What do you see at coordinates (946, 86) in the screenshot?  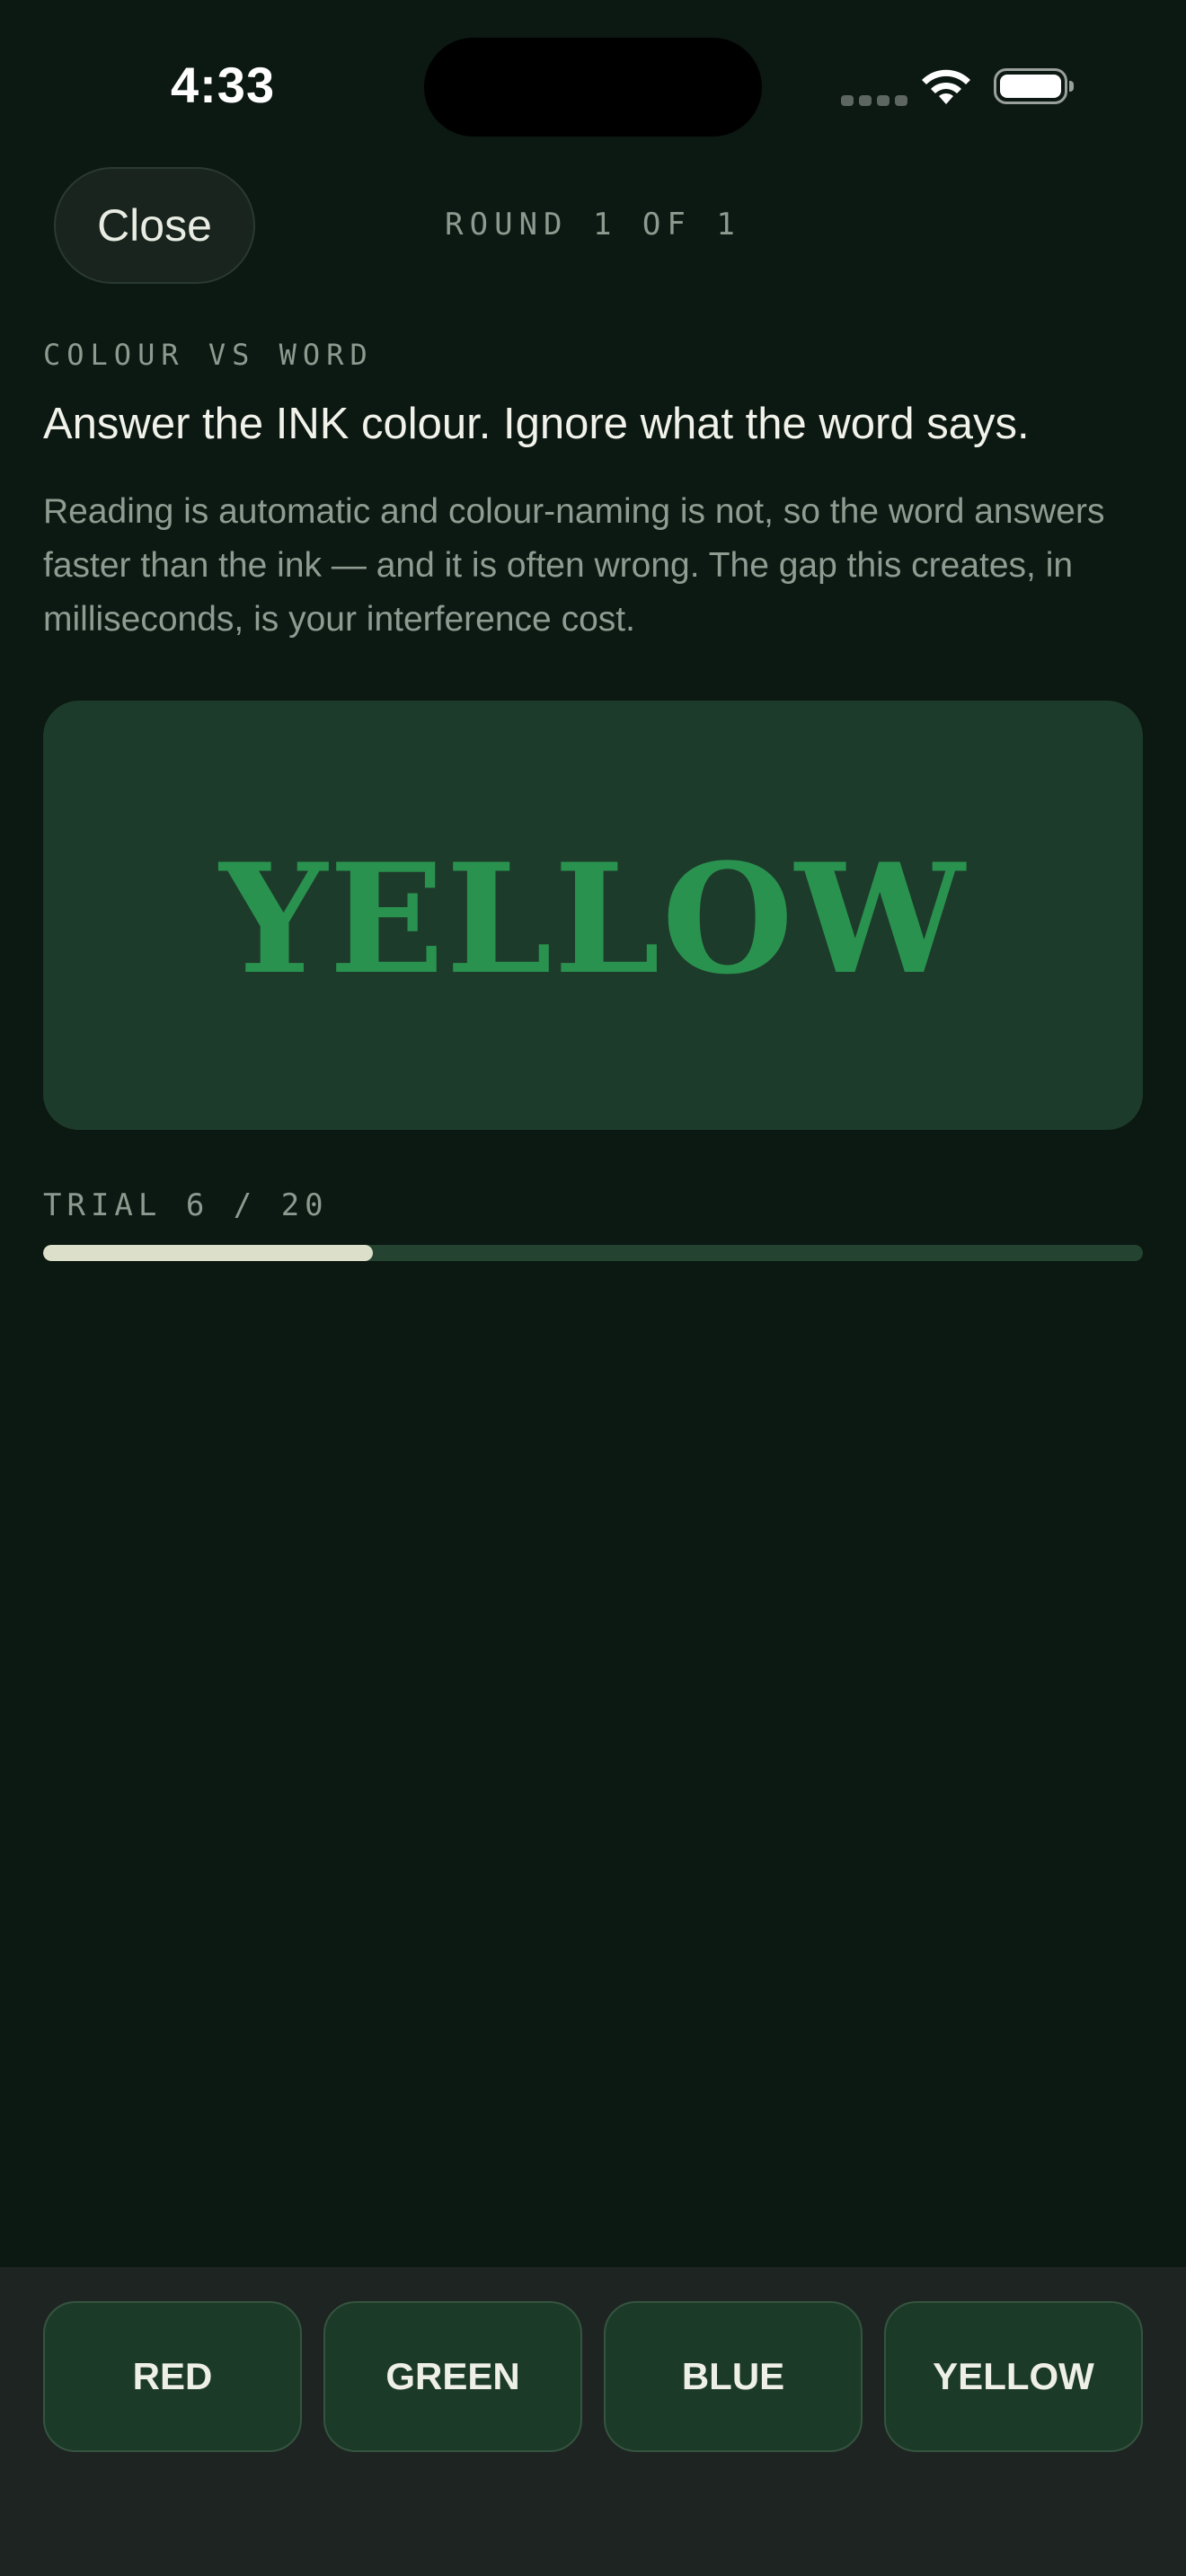 I see `wifi-icon` at bounding box center [946, 86].